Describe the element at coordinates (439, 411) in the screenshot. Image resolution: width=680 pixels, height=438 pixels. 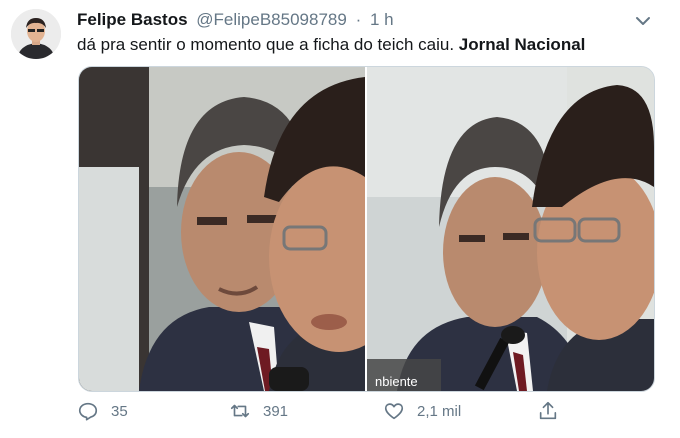
I see `like-count: 2,1 mil` at that location.